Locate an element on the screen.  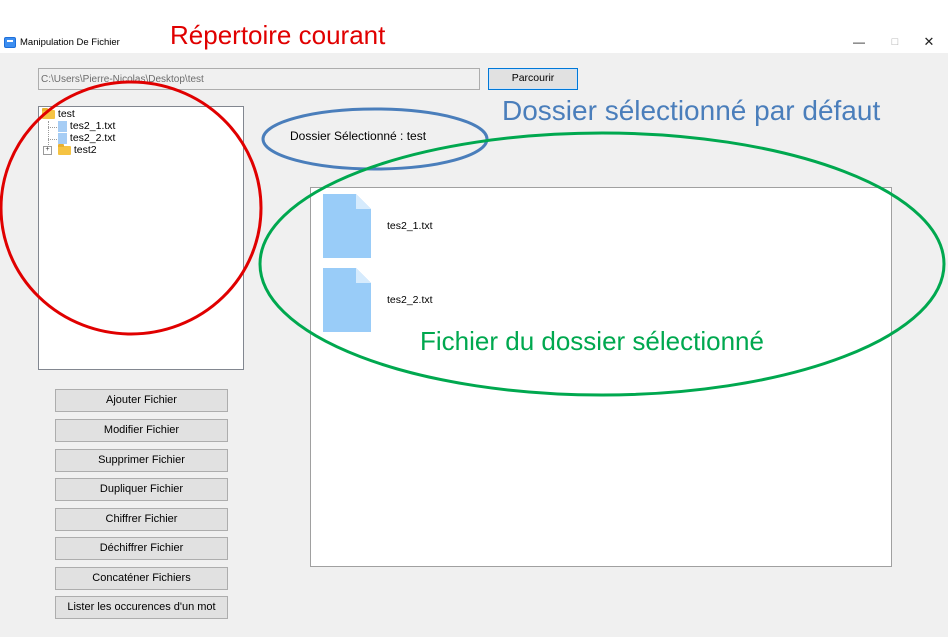
annotation-current-directory: Répertoire courant is located at coordinates (278, 35).